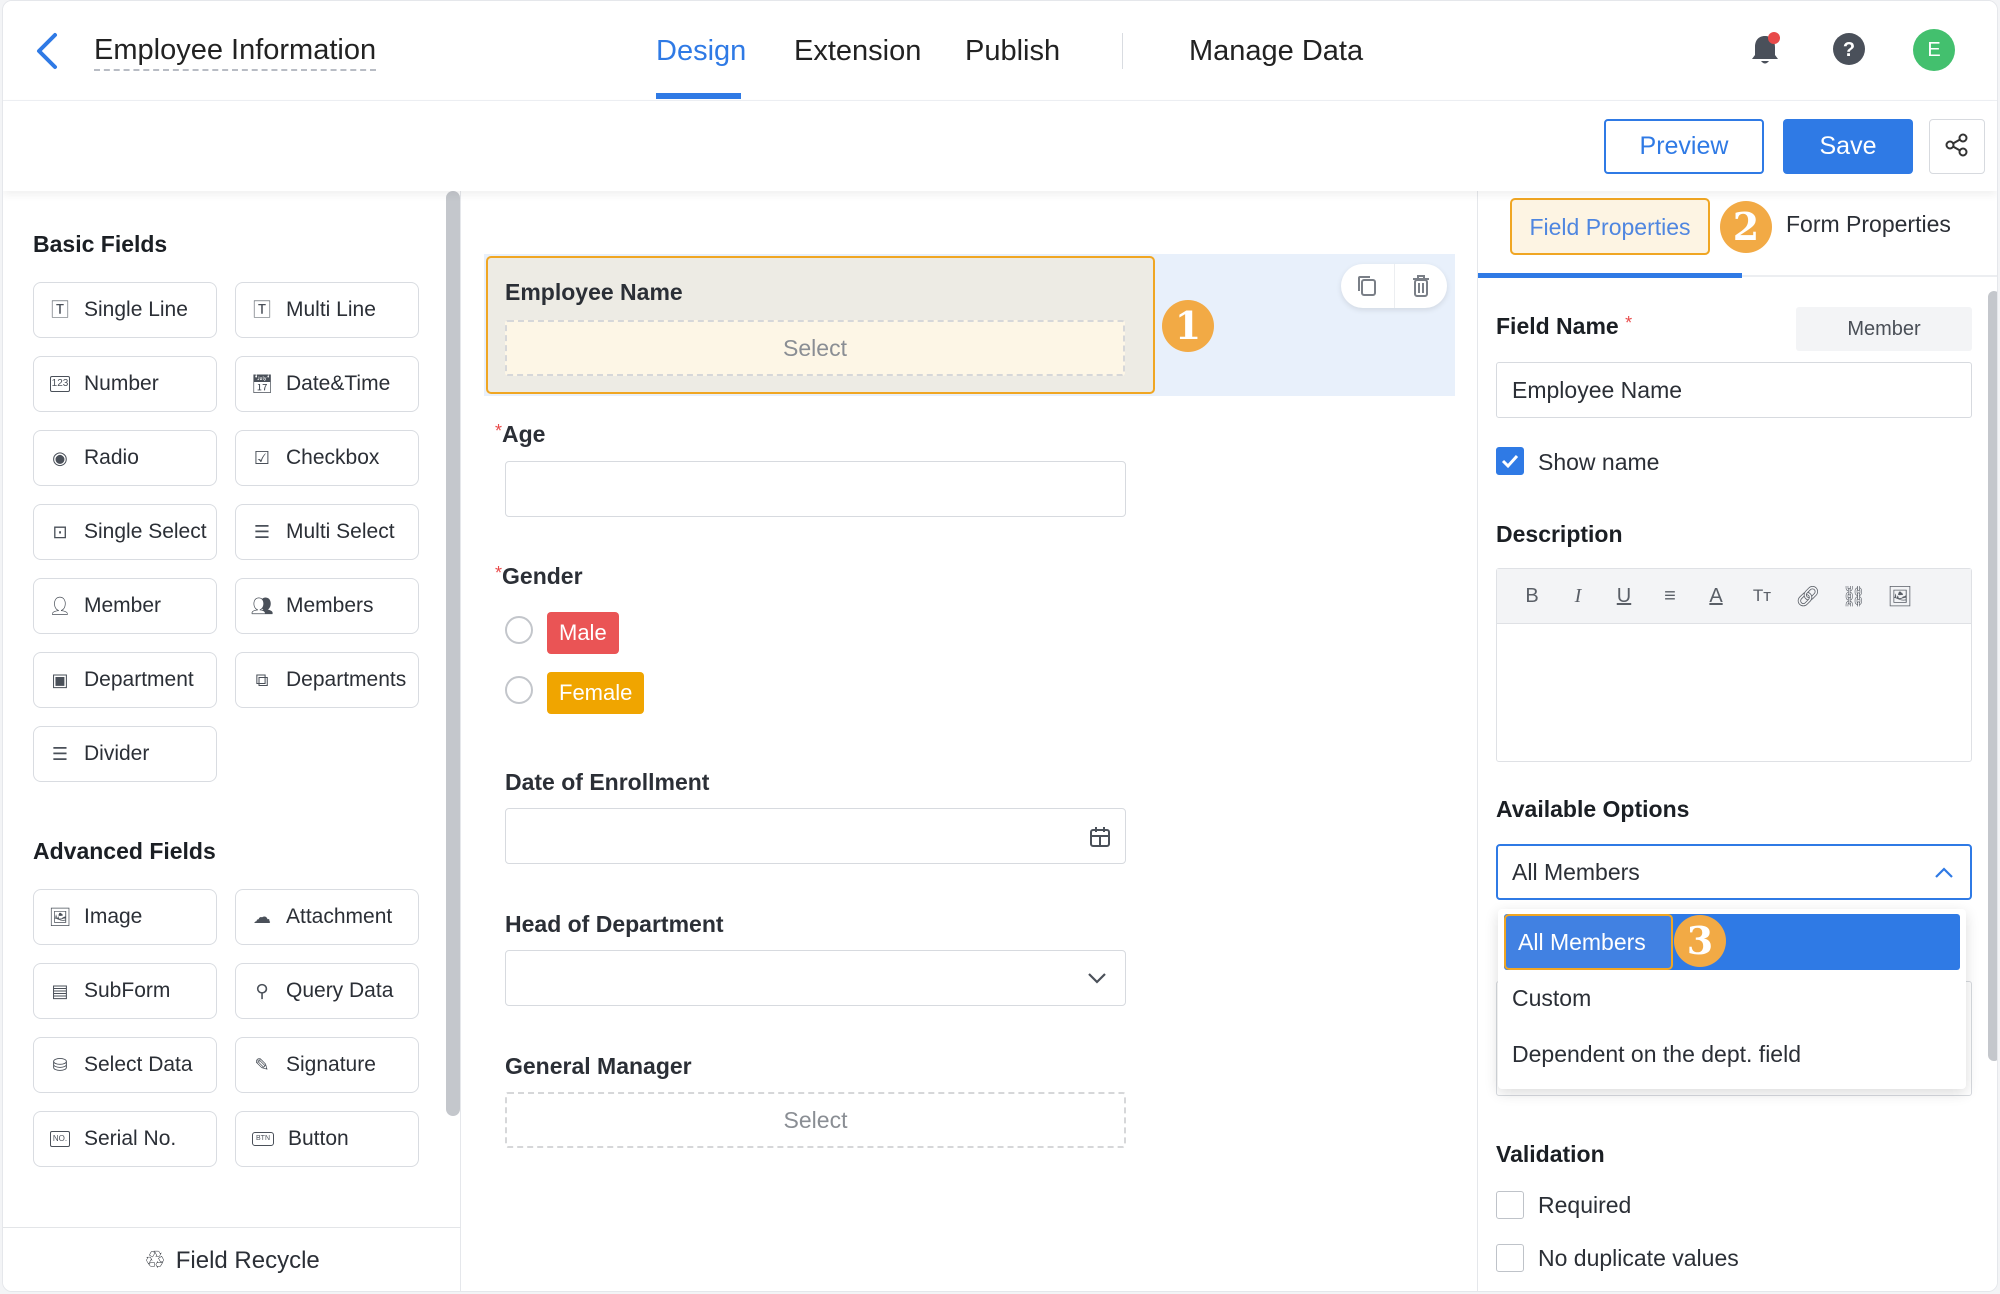 The image size is (2000, 1294). Describe the element at coordinates (1610, 226) in the screenshot. I see `tab-field-properties: Field Properties` at that location.